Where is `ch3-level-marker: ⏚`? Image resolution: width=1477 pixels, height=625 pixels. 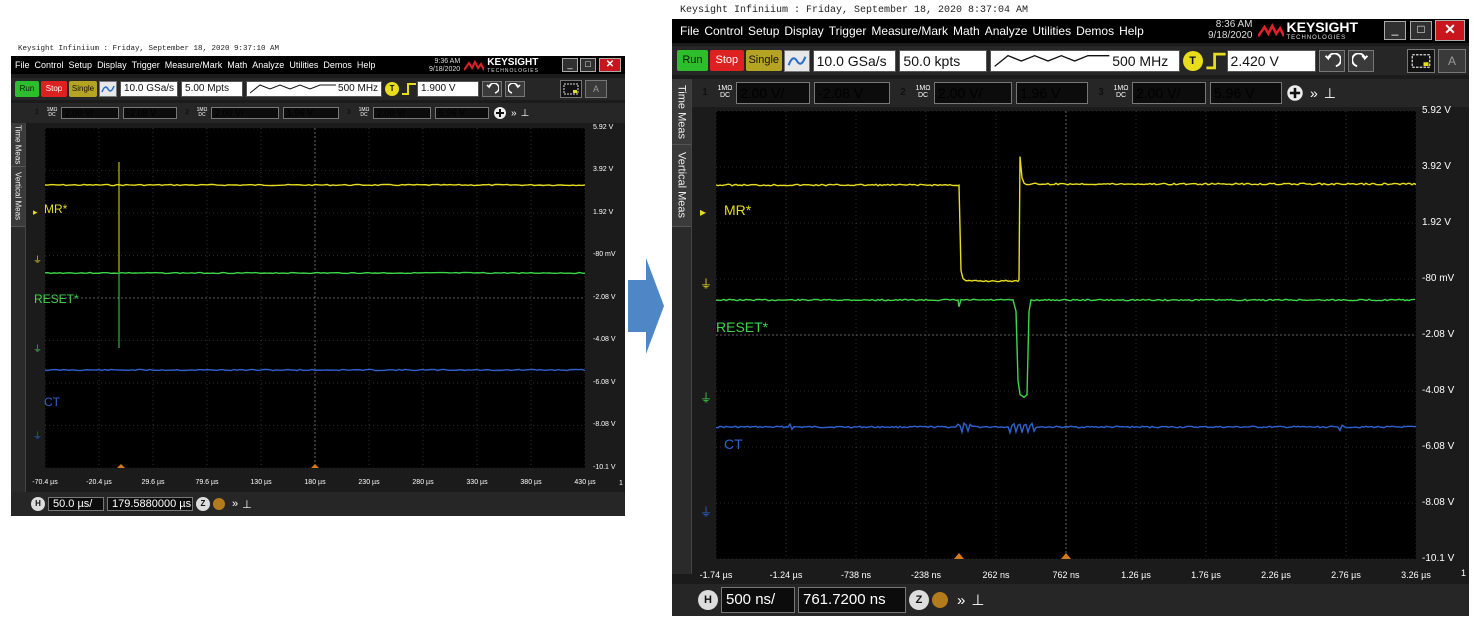
ch3-level-marker: ⏚ is located at coordinates (38, 436).